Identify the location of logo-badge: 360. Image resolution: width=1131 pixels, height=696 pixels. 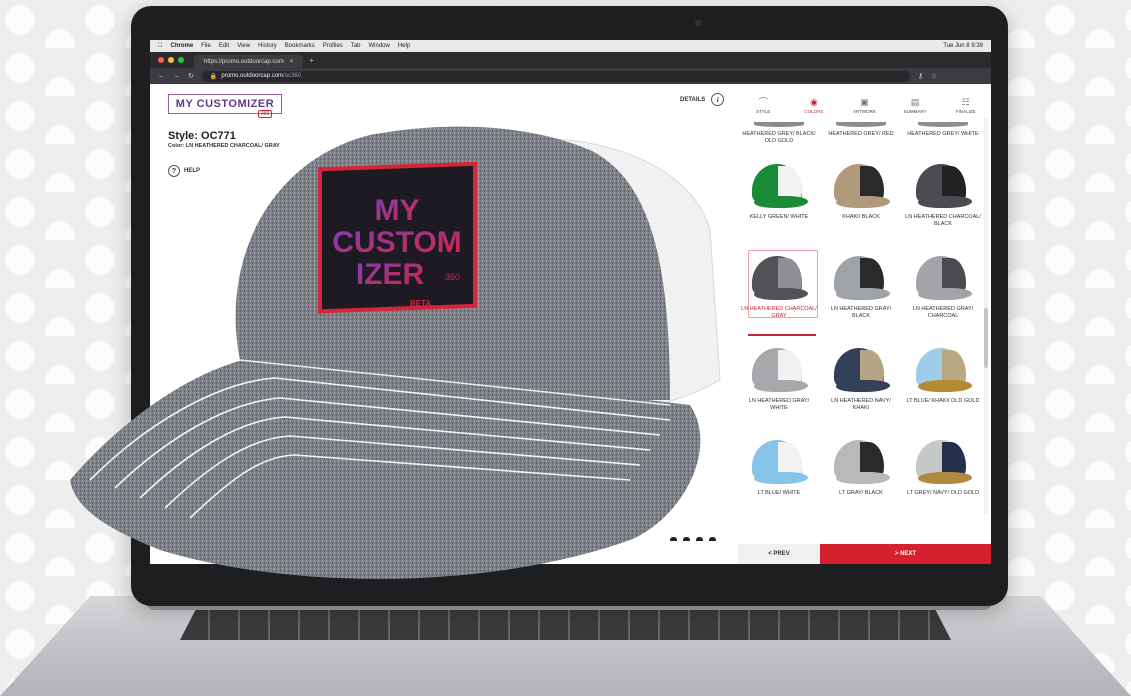
(265, 114).